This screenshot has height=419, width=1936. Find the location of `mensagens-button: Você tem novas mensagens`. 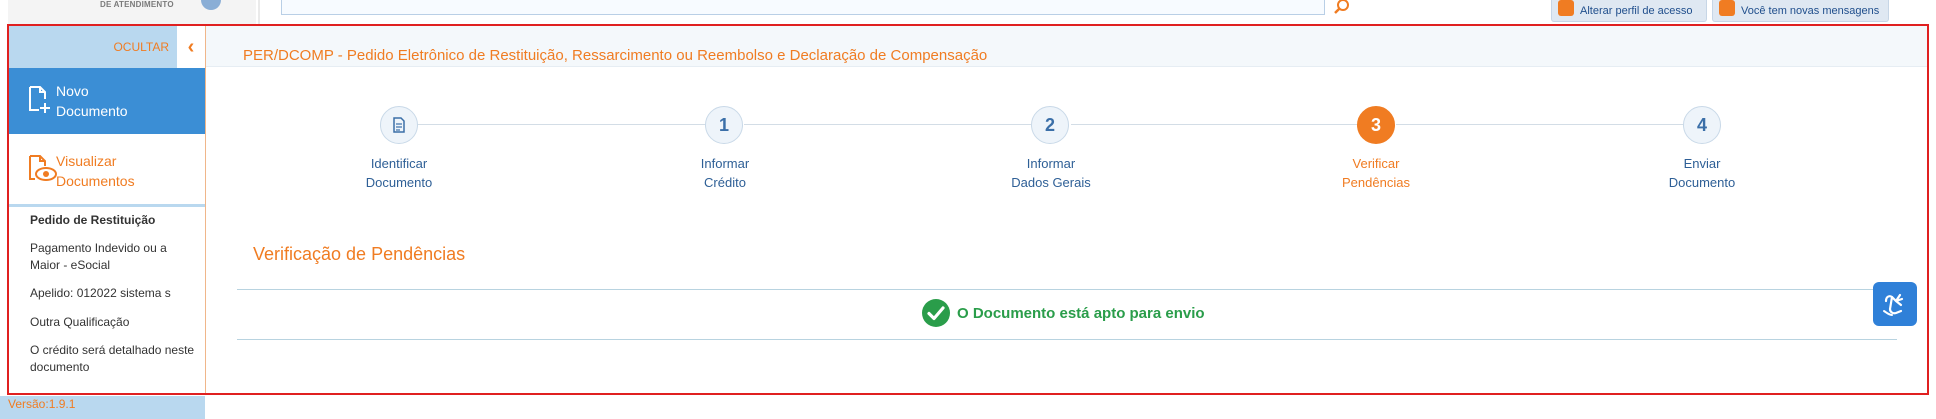

mensagens-button: Você tem novas mensagens is located at coordinates (1800, 11).